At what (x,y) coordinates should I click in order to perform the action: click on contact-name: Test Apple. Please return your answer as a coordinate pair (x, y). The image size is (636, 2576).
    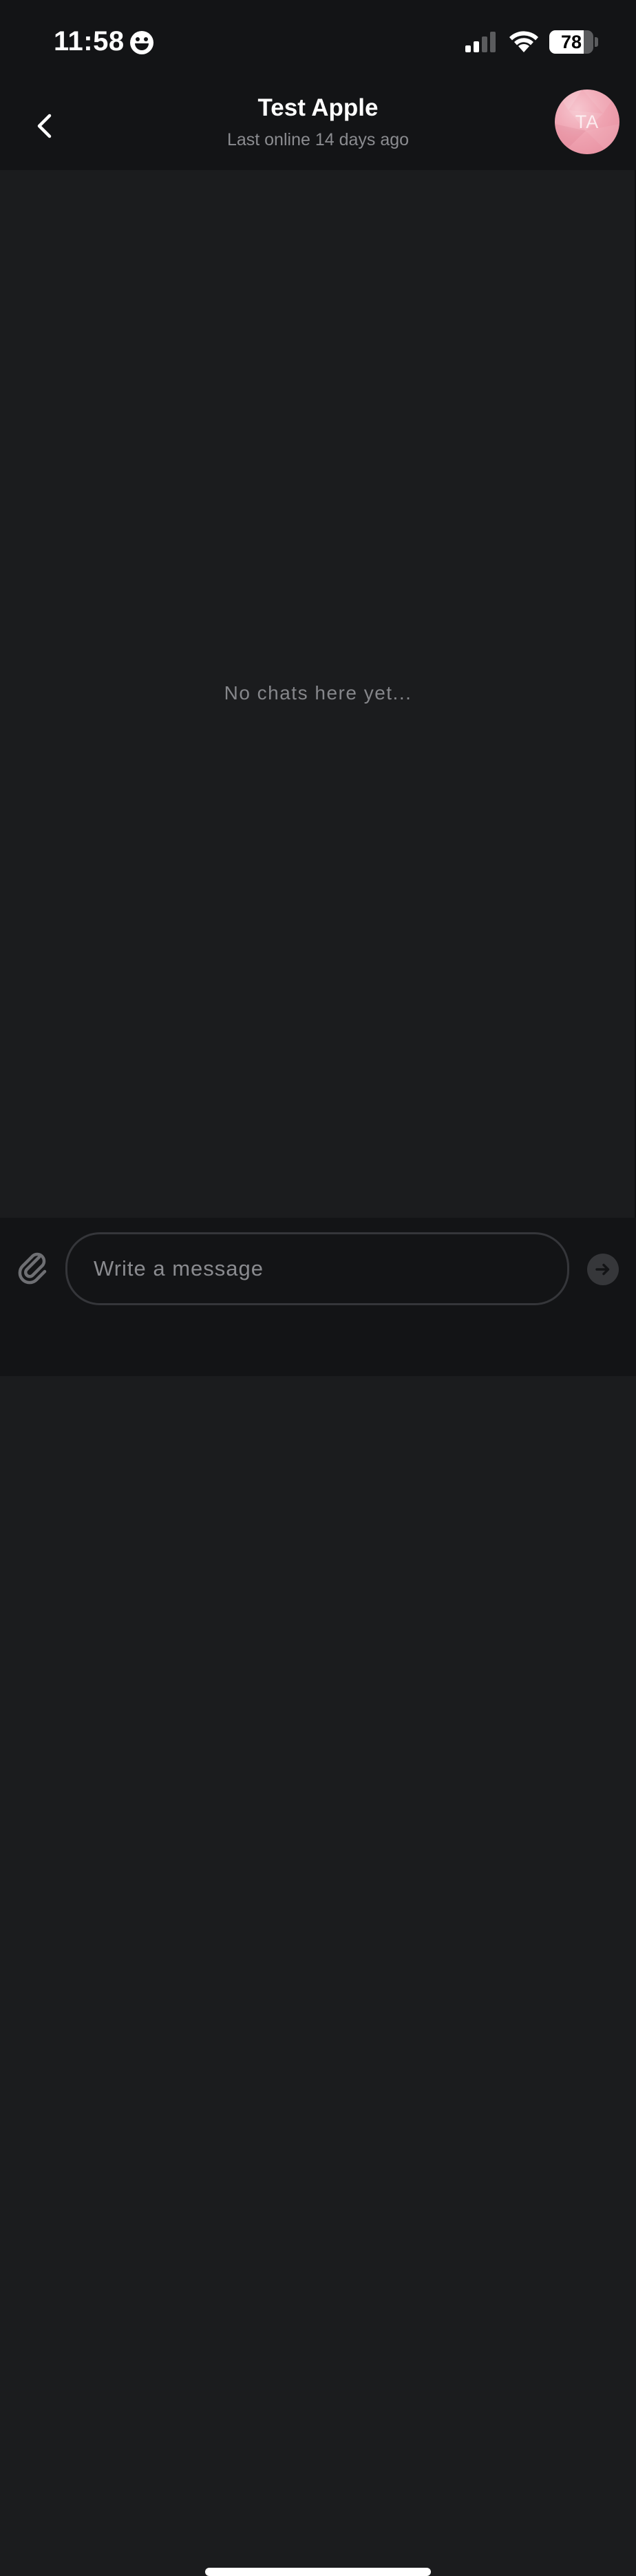
    Looking at the image, I should click on (318, 108).